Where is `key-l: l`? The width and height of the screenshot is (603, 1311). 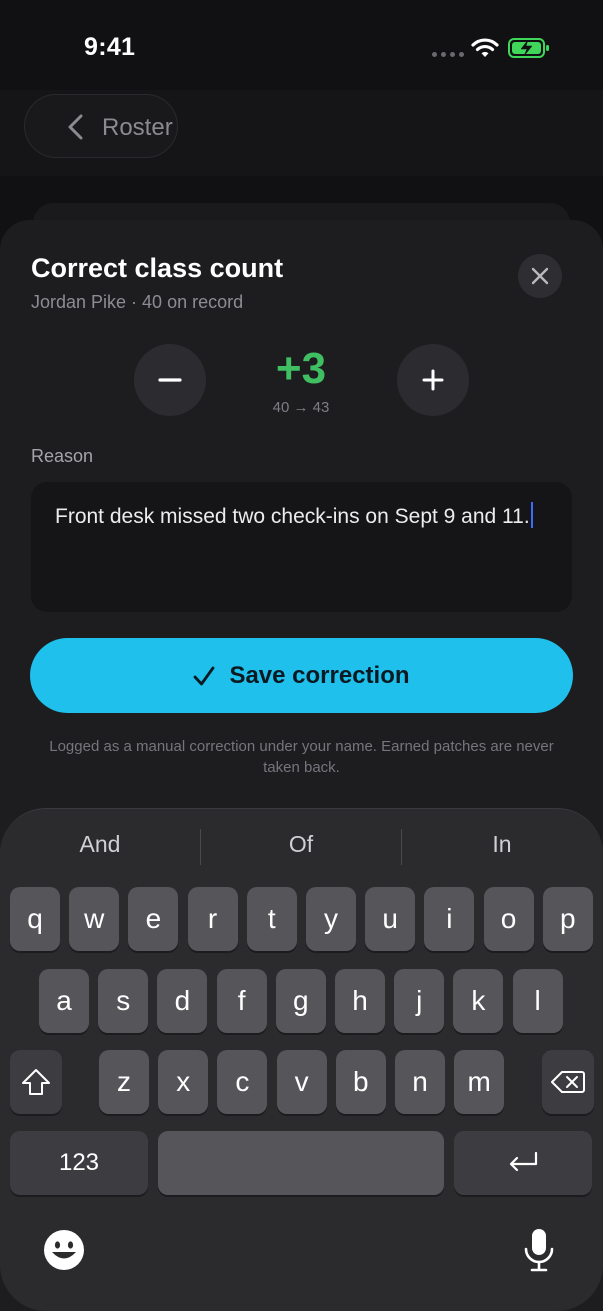 key-l: l is located at coordinates (537, 1001).